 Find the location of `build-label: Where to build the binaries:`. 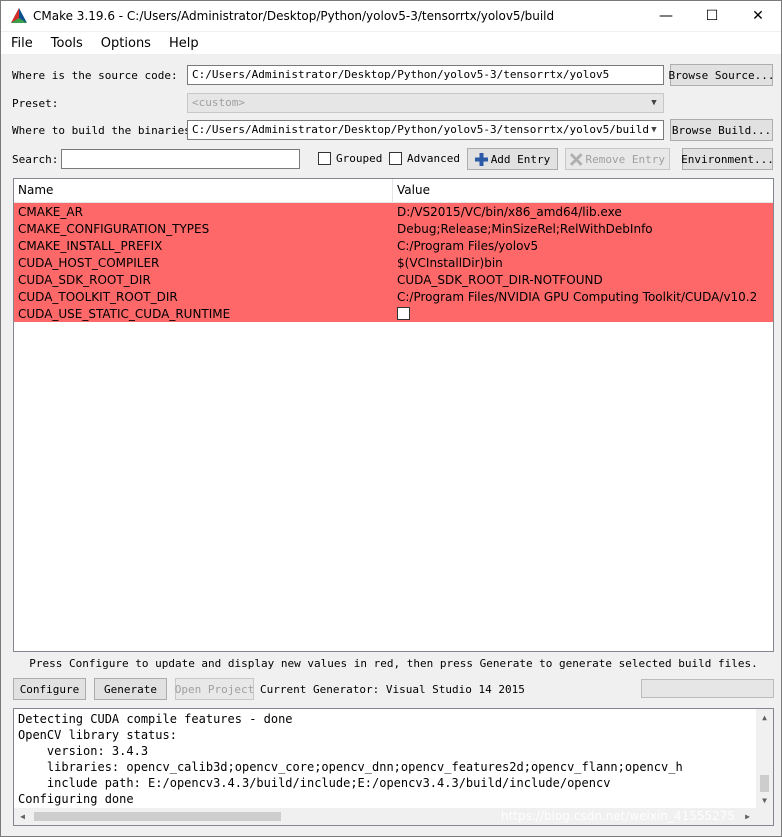

build-label: Where to build the binaries: is located at coordinates (105, 130).